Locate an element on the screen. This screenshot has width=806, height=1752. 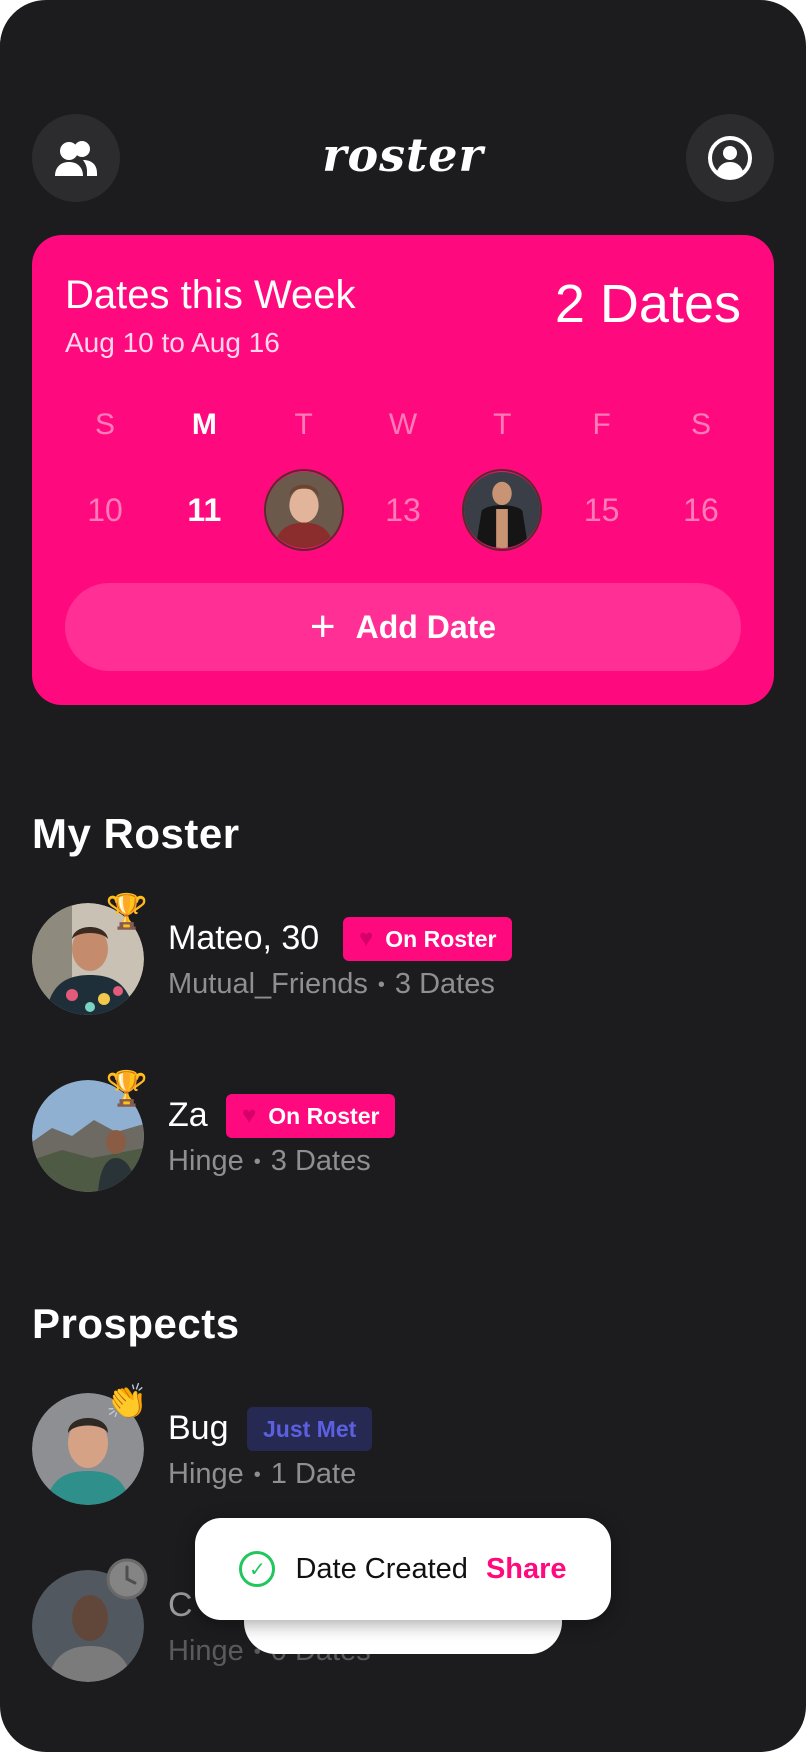
week-days: 10 11 13 15 16 is located at coordinates (403, 510).